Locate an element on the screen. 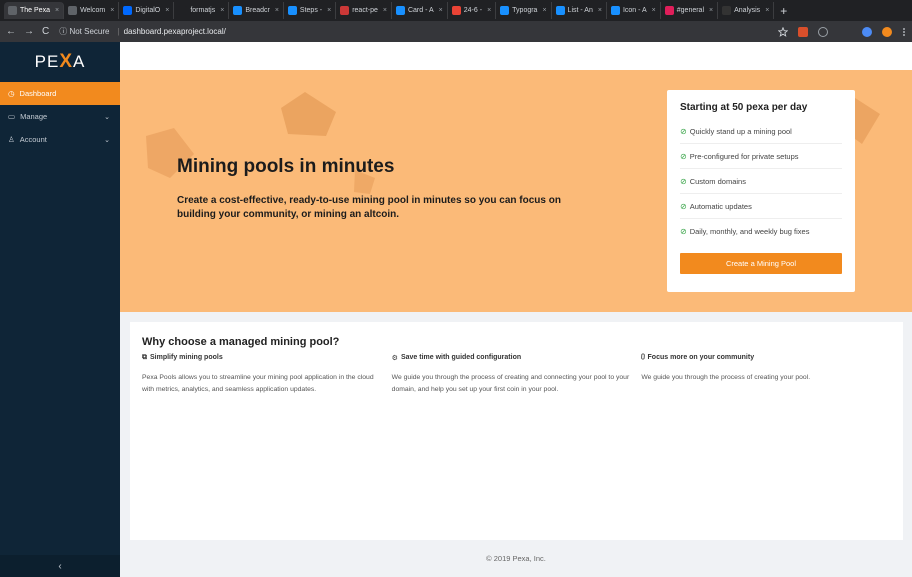 This screenshot has width=912, height=577. sidebar-item-manage: ▭ Manage ⌄ is located at coordinates (60, 116).